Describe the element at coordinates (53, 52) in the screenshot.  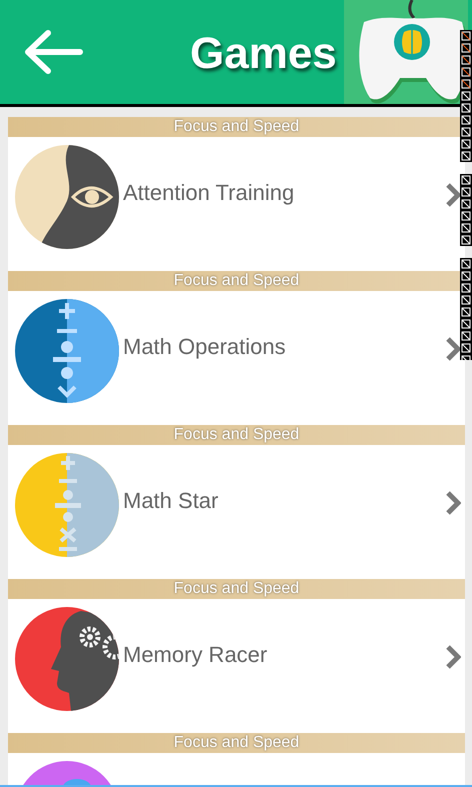
I see `back-arrow-icon` at that location.